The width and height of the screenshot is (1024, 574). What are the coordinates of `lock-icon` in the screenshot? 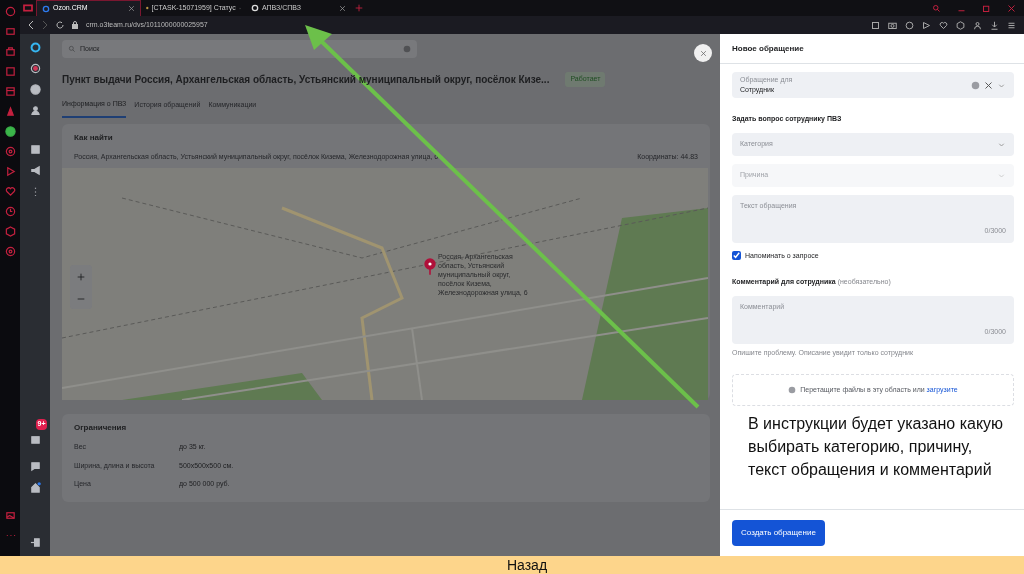 It's located at (75, 25).